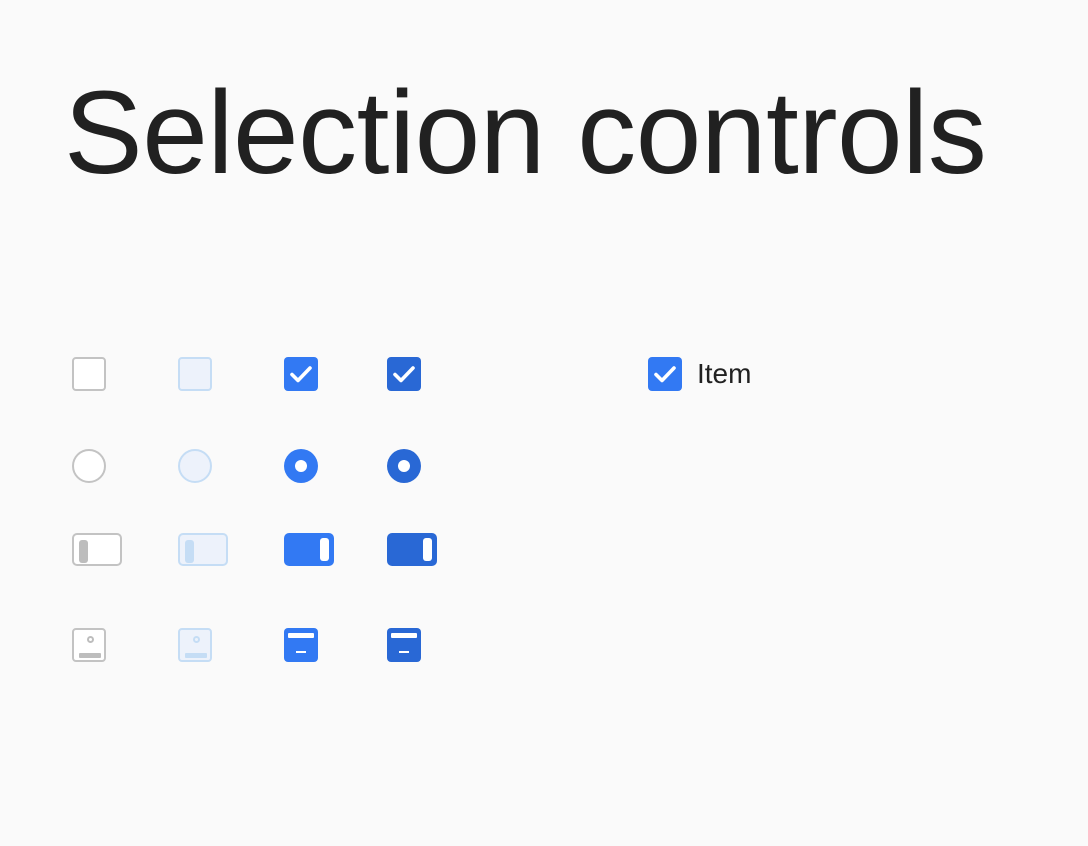 The height and width of the screenshot is (846, 1088). I want to click on checkbox-disabled, so click(195, 374).